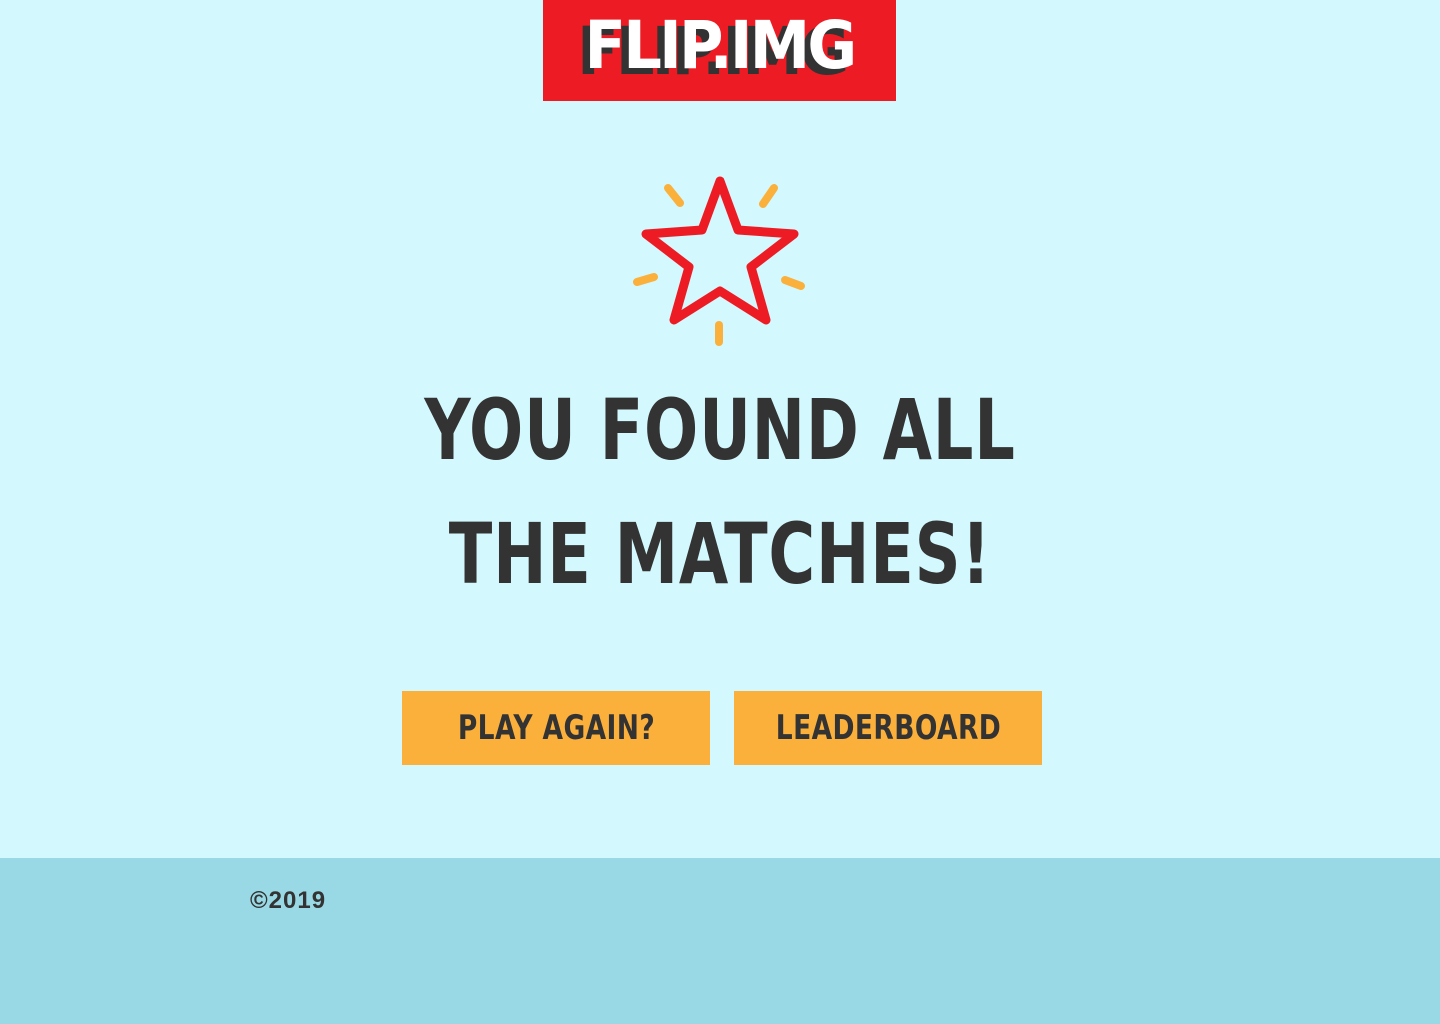  I want to click on copyright: ©2019, so click(288, 900).